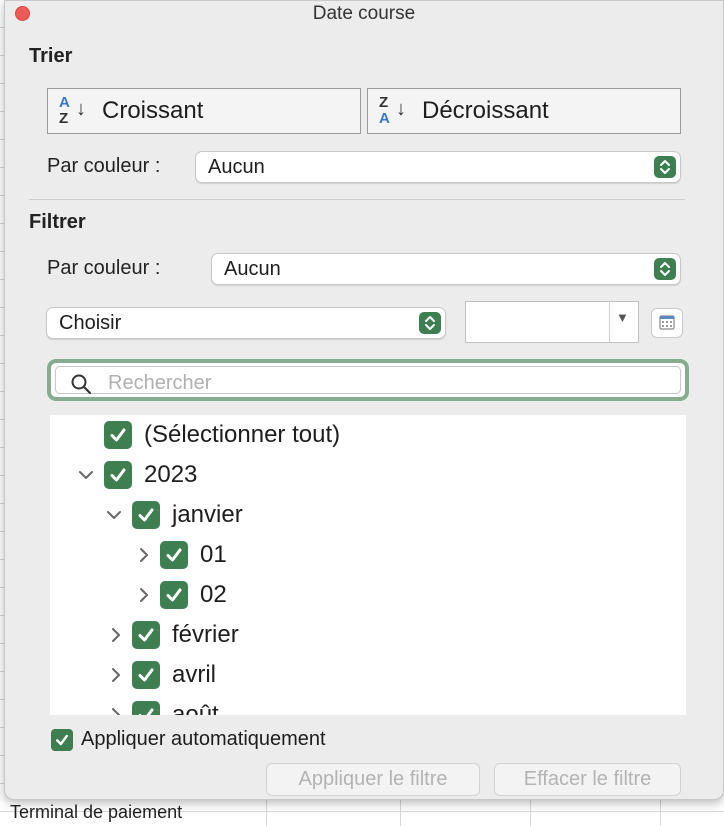 This screenshot has width=724, height=826. Describe the element at coordinates (246, 323) in the screenshot. I see `filter-condition-select: Choisir` at that location.